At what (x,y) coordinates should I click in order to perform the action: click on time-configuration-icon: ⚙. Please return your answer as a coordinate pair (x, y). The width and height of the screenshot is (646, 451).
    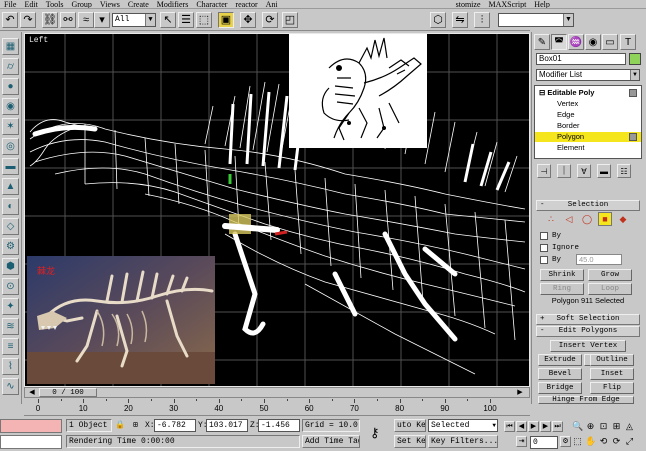
    Looking at the image, I should click on (565, 441).